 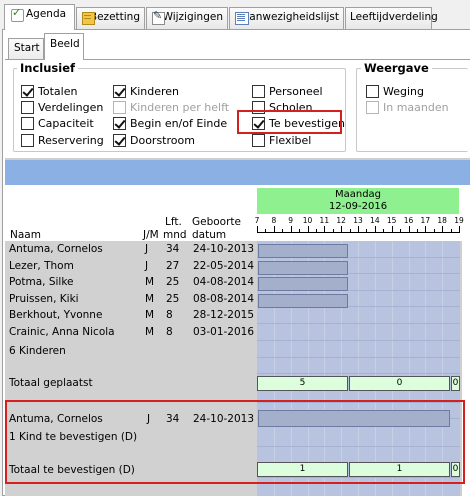 I want to click on column-lft: Lft., so click(x=173, y=222).